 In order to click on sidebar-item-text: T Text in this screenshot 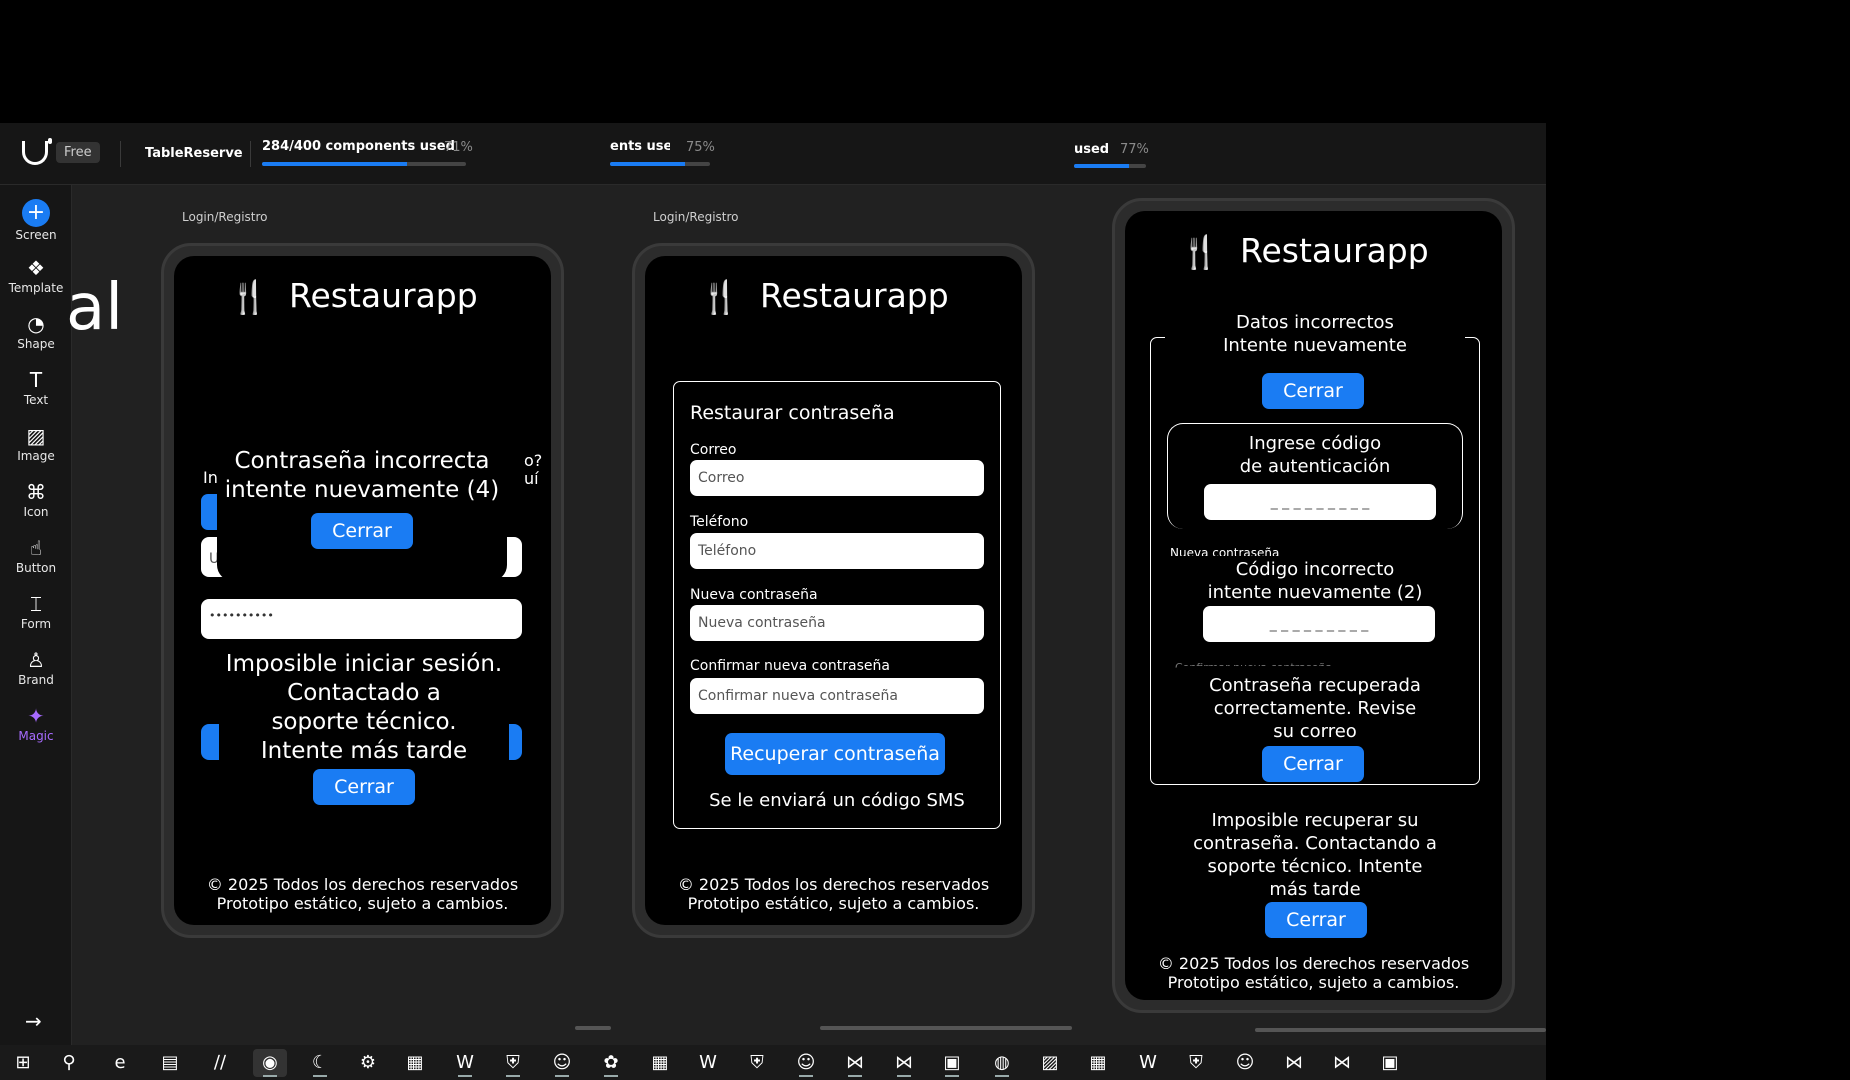, I will do `click(36, 394)`.